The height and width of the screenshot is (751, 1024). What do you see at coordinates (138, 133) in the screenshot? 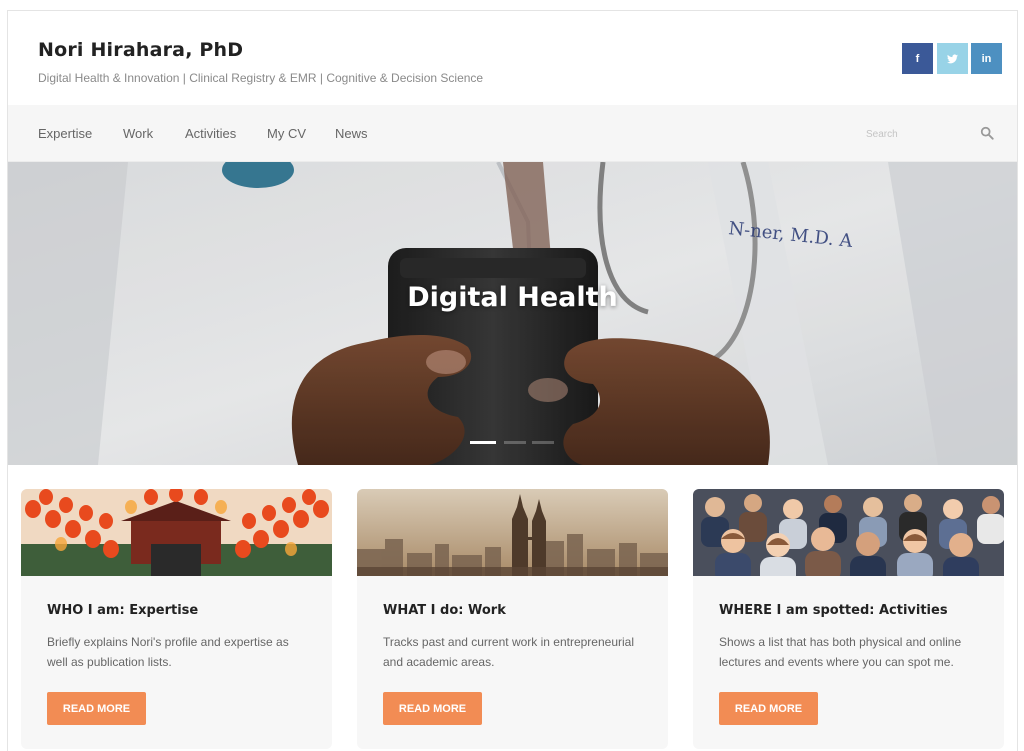
I see `nav-item-work: Work` at bounding box center [138, 133].